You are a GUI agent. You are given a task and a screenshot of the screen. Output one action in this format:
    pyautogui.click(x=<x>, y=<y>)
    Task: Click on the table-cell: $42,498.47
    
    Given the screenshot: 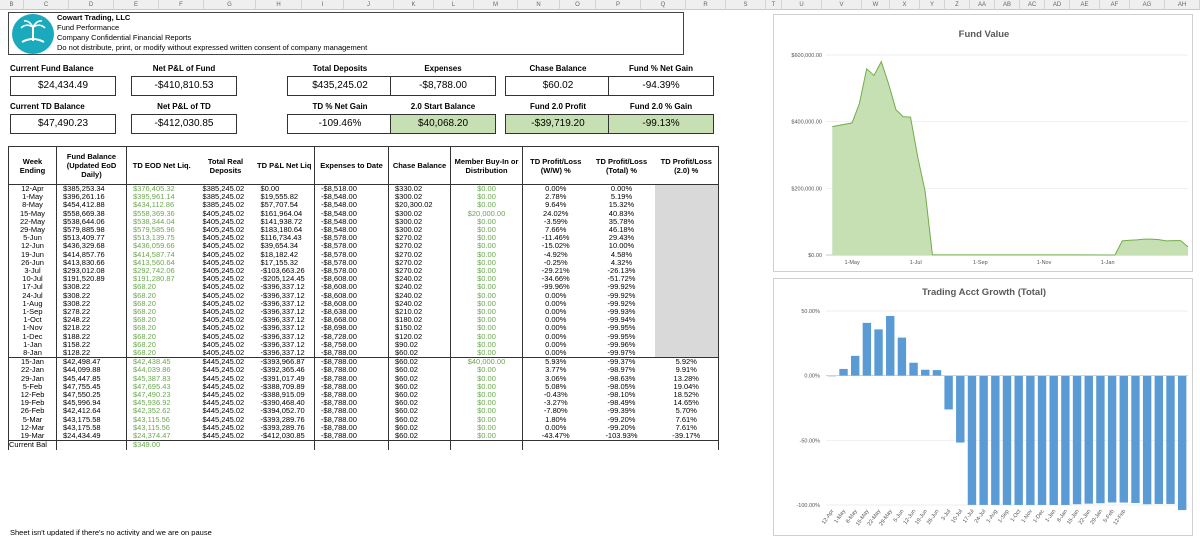 What is the action you would take?
    pyautogui.click(x=91, y=362)
    